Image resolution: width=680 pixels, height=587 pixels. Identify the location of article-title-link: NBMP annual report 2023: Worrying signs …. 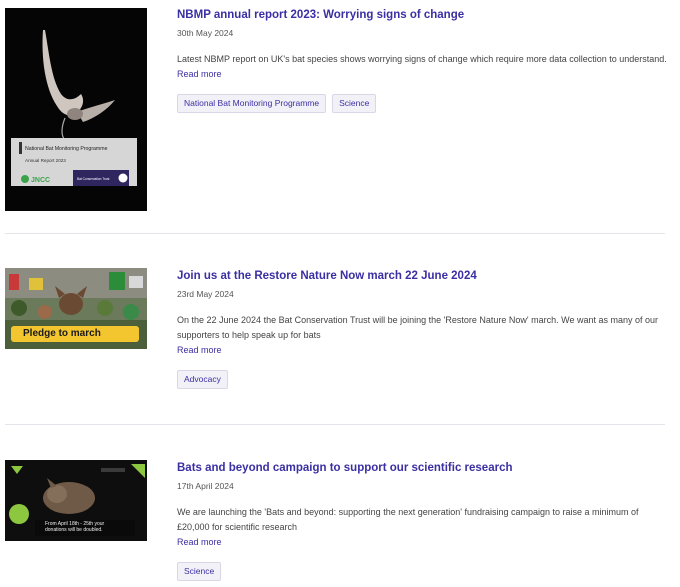
(424, 15).